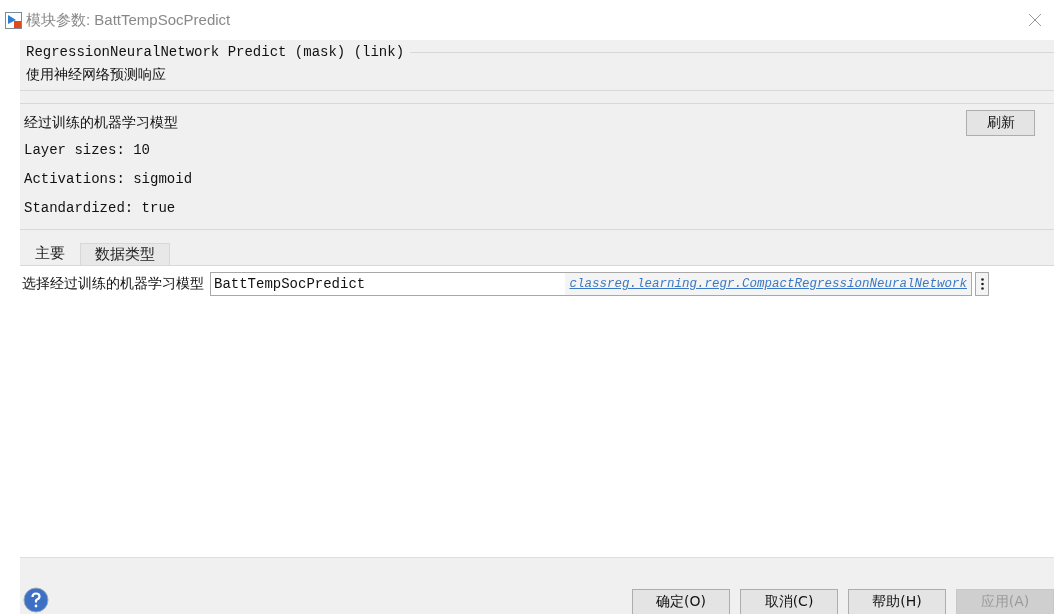 This screenshot has width=1054, height=614. What do you see at coordinates (1035, 20) in the screenshot?
I see `close-icon` at bounding box center [1035, 20].